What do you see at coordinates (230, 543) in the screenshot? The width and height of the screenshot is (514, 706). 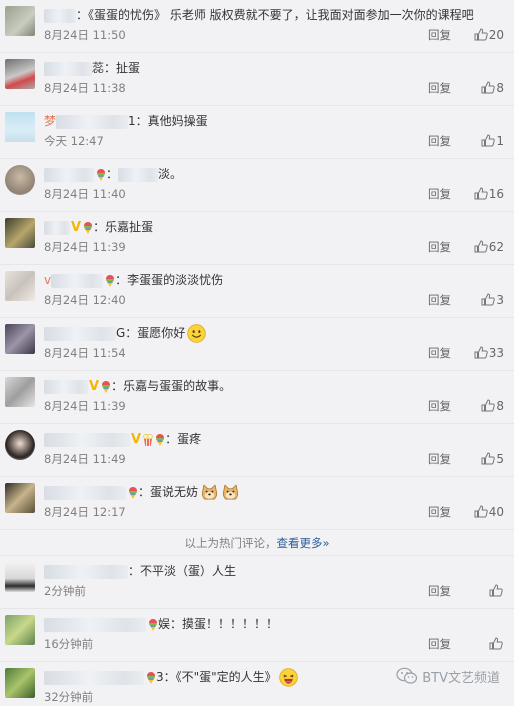 I see `hot-comments-note: 以上为热门评论，` at bounding box center [230, 543].